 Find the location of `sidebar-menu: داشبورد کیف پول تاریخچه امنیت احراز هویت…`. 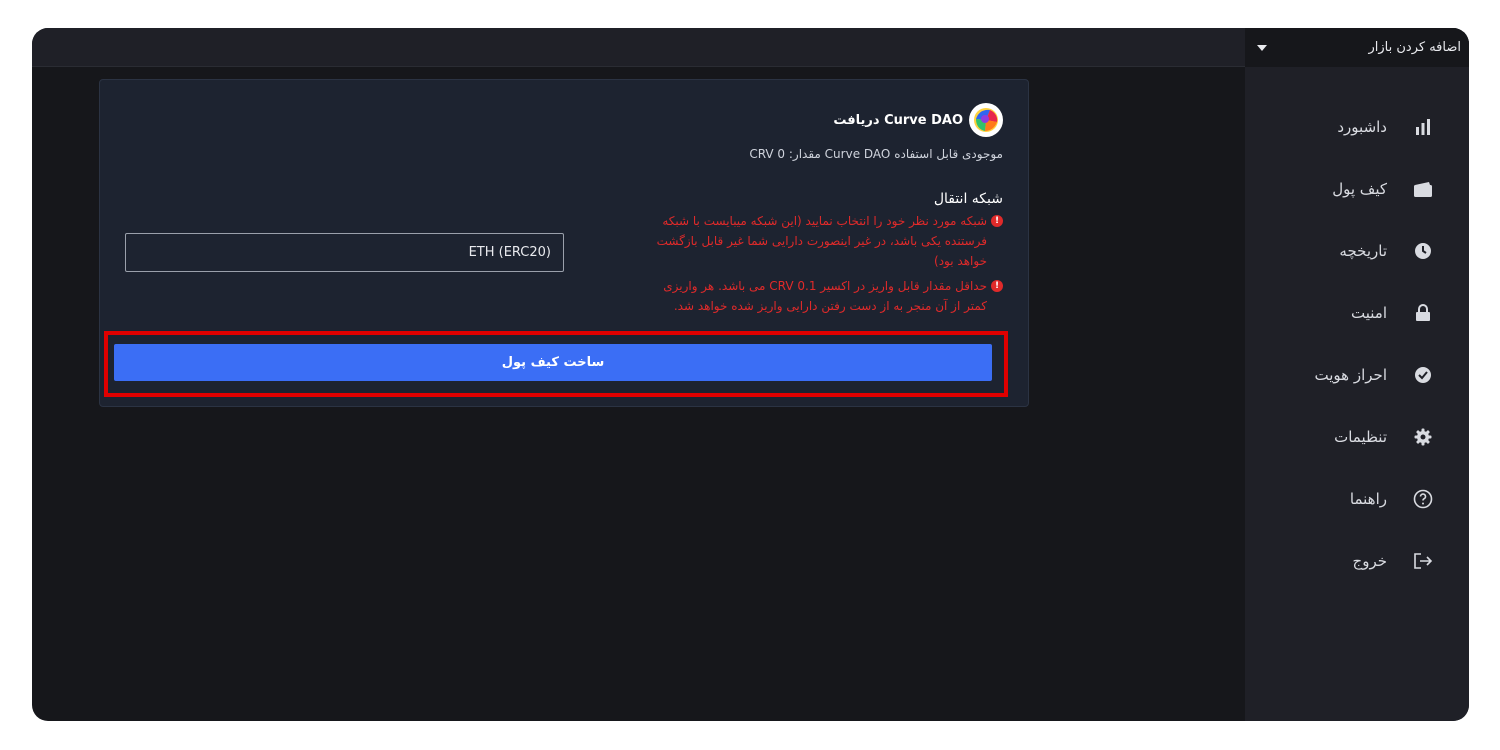

sidebar-menu: داشبورد کیف پول تاریخچه امنیت احراز هویت… is located at coordinates (1357, 344).